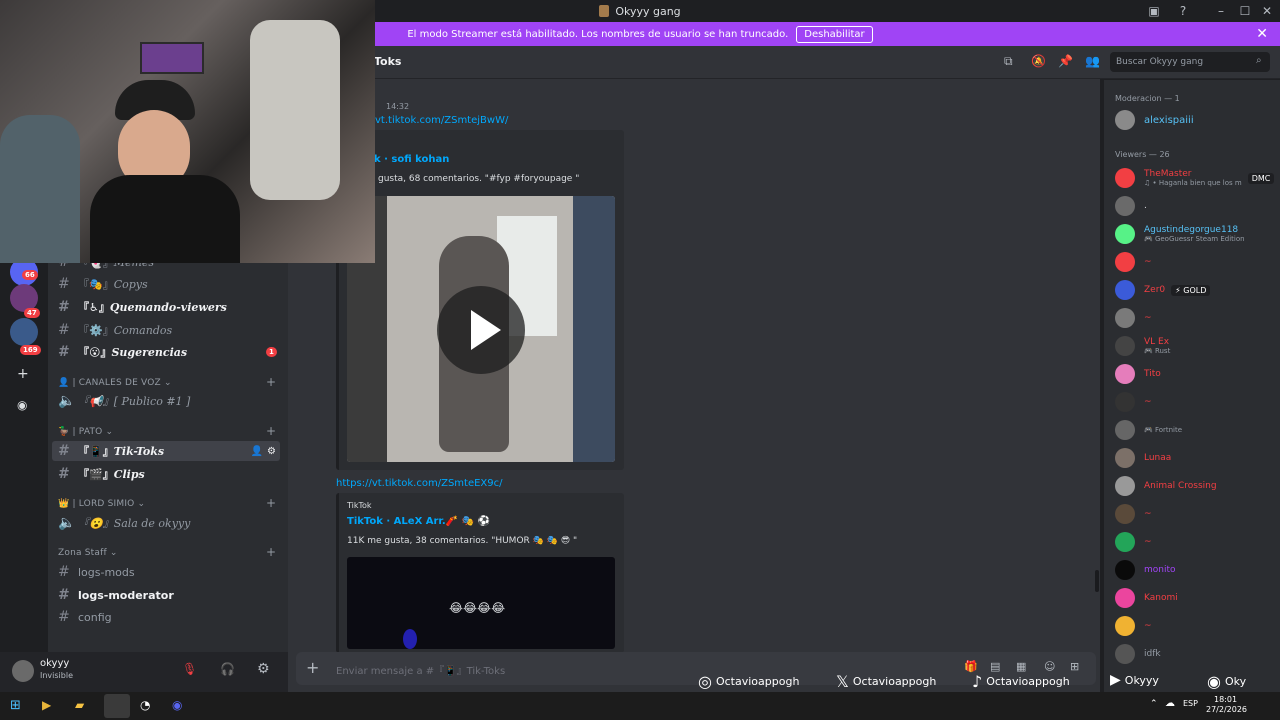  I want to click on message-link: https://vt.tiktok.com/ZSmteEX9c/, so click(419, 483).